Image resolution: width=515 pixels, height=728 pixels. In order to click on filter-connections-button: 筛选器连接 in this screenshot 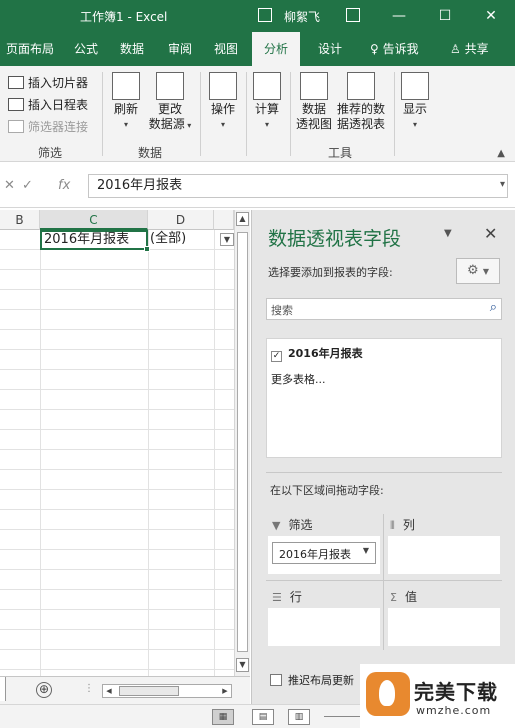, I will do `click(48, 126)`.